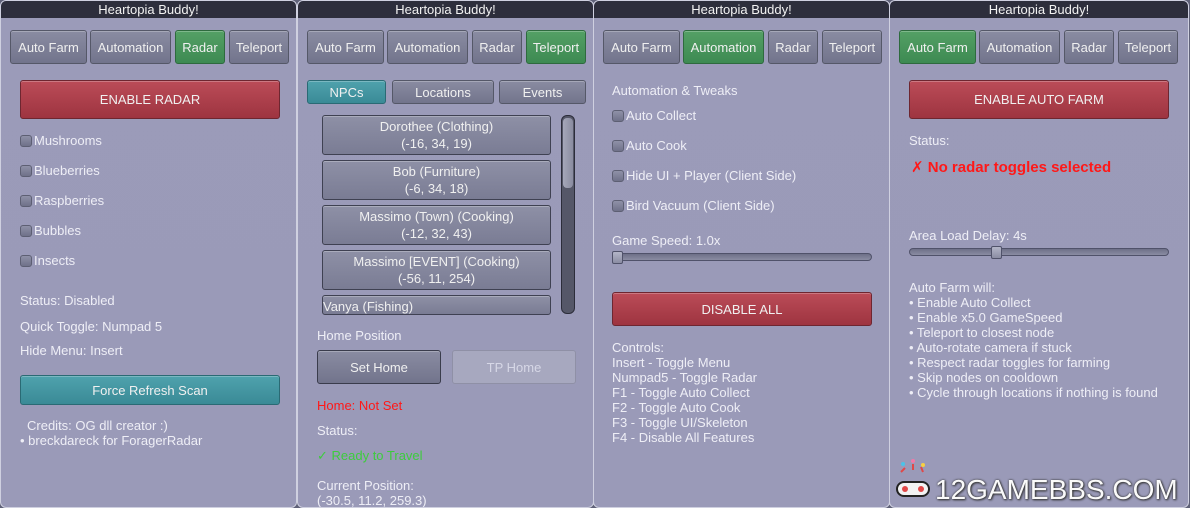 Image resolution: width=1190 pixels, height=508 pixels. What do you see at coordinates (952, 287) in the screenshot?
I see `feature-line: Auto Farm will:` at bounding box center [952, 287].